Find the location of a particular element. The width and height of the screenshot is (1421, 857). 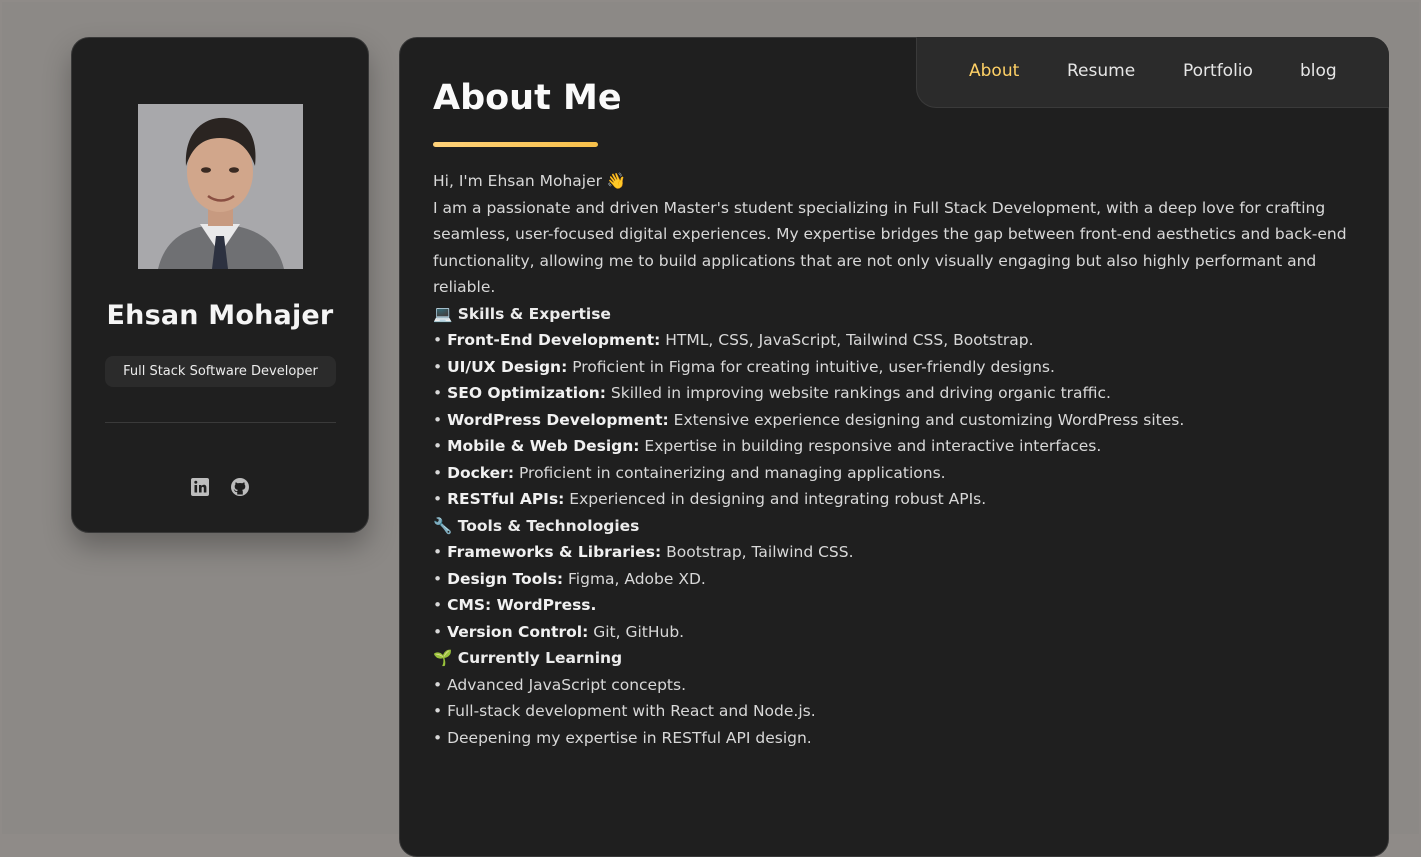

list-item-label: RESTful APIs: is located at coordinates (506, 499).